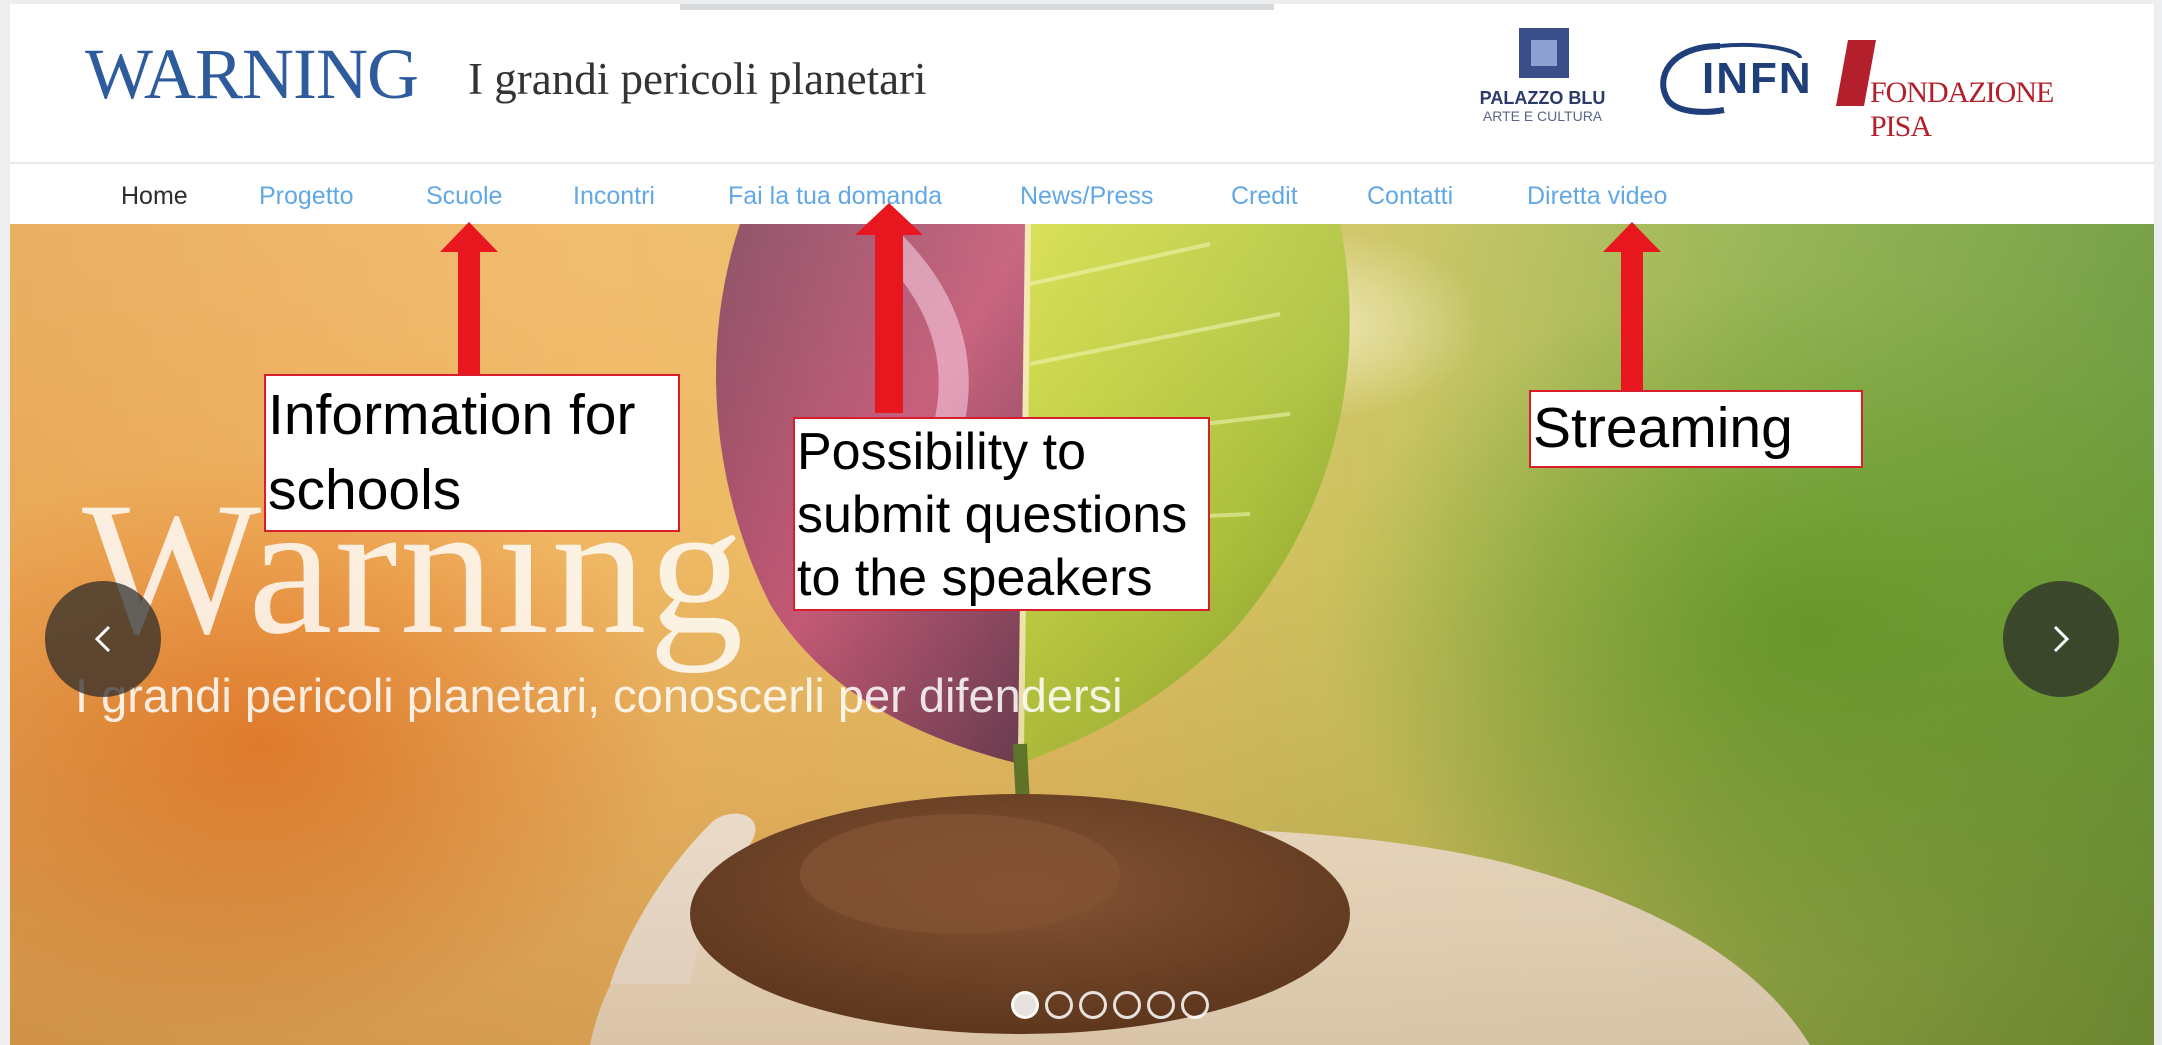 This screenshot has height=1045, width=2162. I want to click on palazzo-blu-mark-icon, so click(1544, 53).